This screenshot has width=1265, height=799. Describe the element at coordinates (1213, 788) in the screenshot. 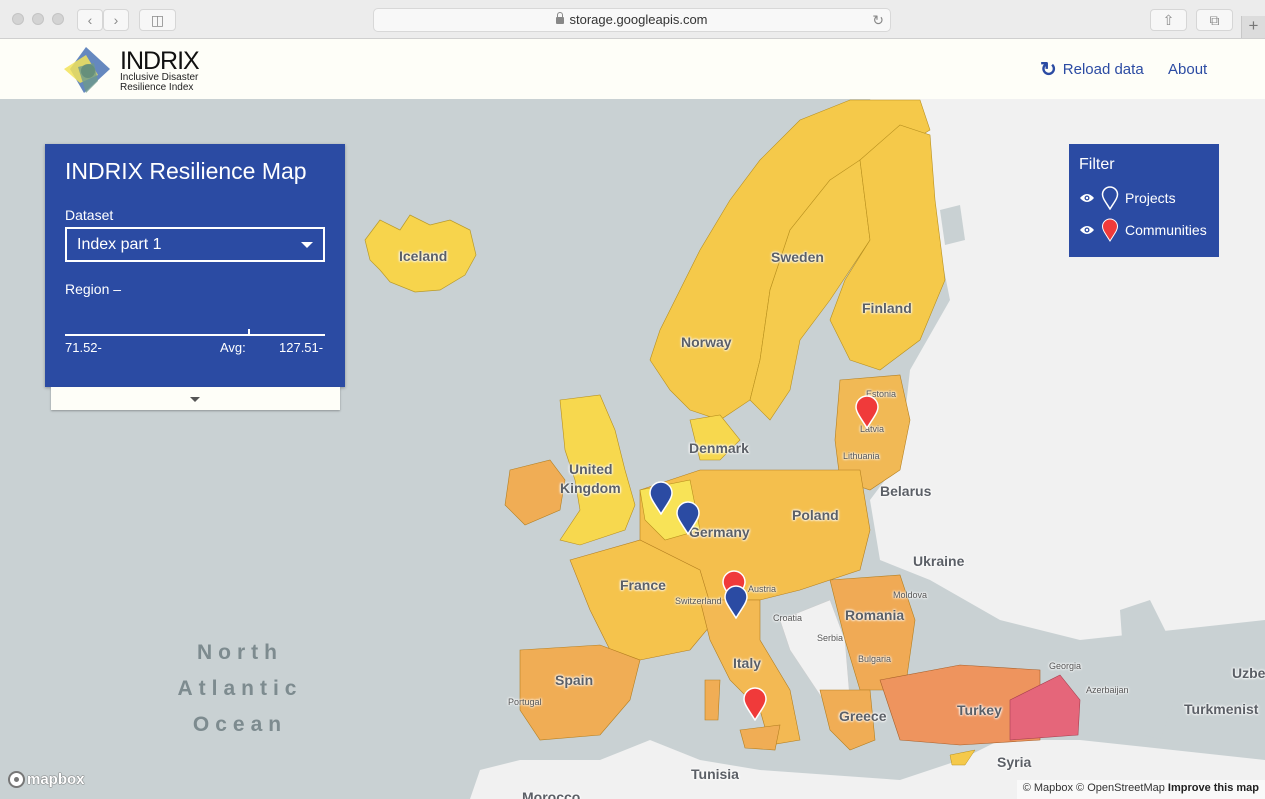

I see `improve-map-link: Improve this map` at that location.